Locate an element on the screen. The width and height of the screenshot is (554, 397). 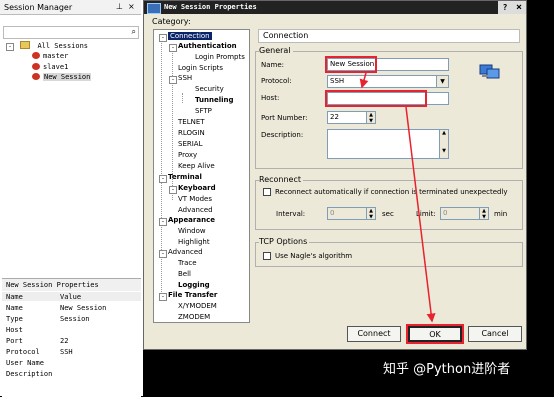
property-row: Protocol SSH is located at coordinates (71, 352).